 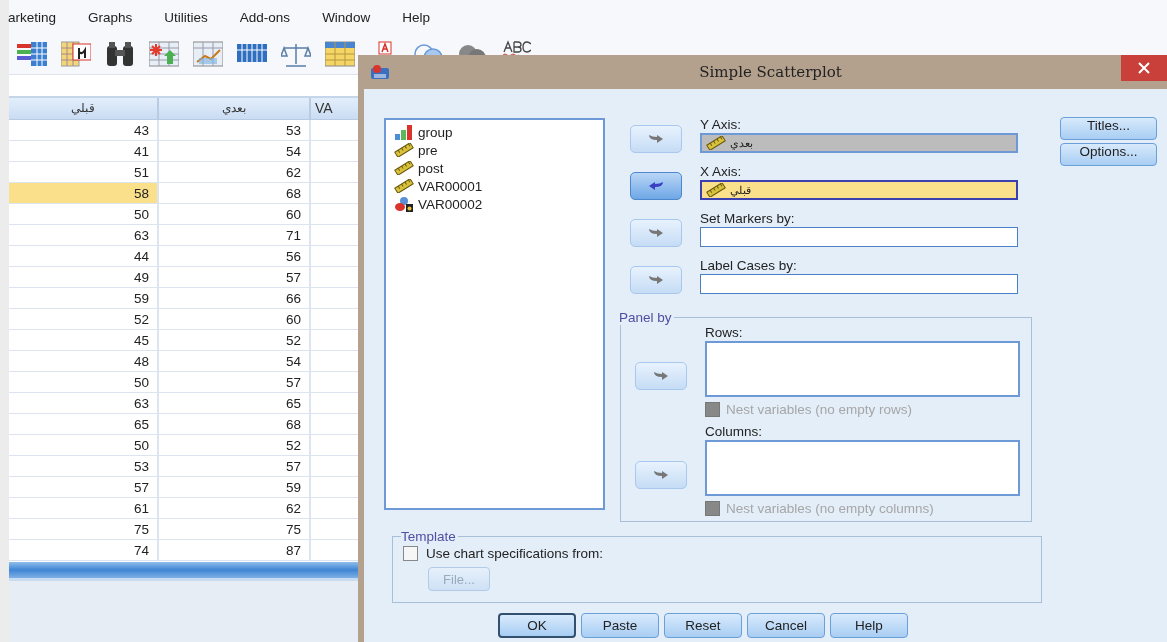 What do you see at coordinates (494, 204) in the screenshot?
I see `variable-item: VAR00002` at bounding box center [494, 204].